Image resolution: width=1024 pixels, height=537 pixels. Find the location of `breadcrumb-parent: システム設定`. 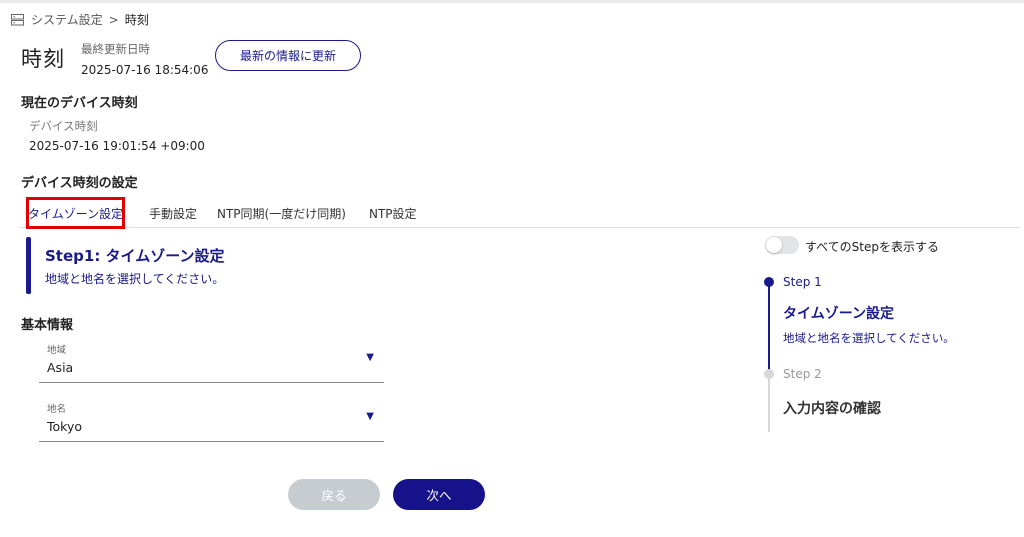

breadcrumb-parent: システム設定 is located at coordinates (67, 19).